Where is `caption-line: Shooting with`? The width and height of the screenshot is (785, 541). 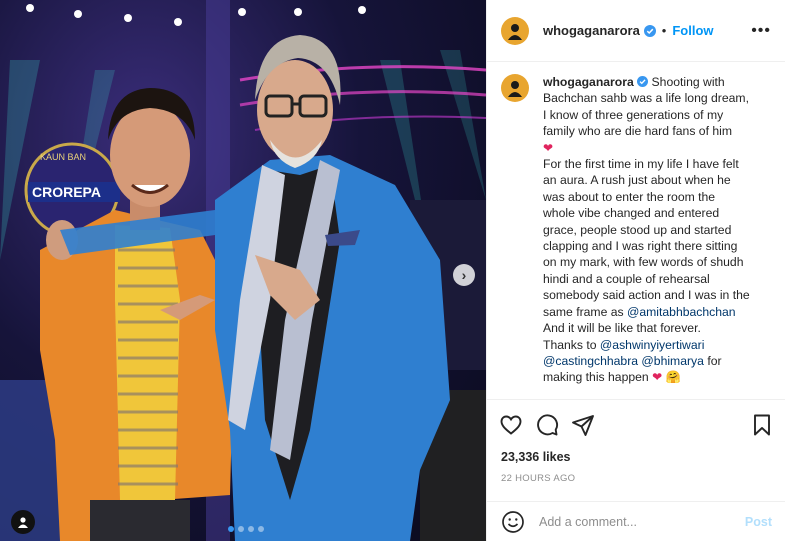
caption-line: Shooting with is located at coordinates (688, 82).